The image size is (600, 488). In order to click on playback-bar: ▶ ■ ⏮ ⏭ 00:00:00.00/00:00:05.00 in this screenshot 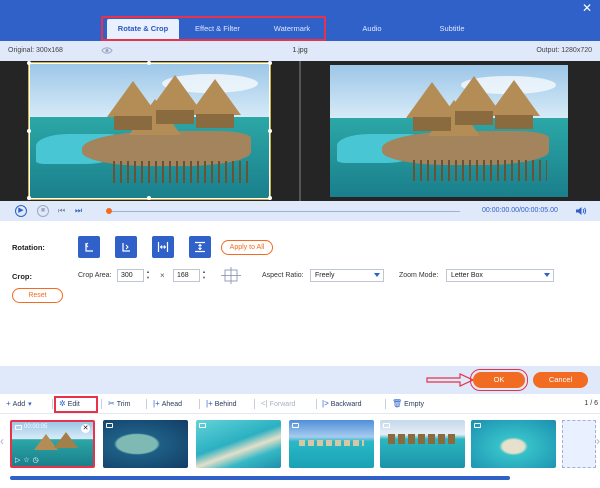, I will do `click(300, 211)`.